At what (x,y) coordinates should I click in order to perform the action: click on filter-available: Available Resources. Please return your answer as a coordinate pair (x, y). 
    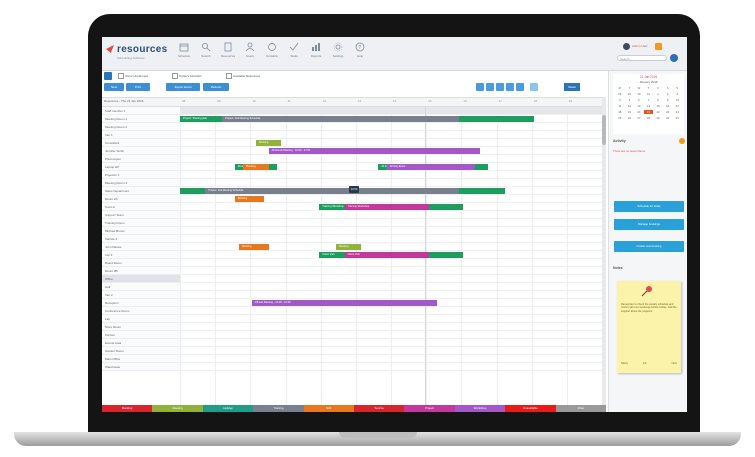
    Looking at the image, I should click on (243, 76).